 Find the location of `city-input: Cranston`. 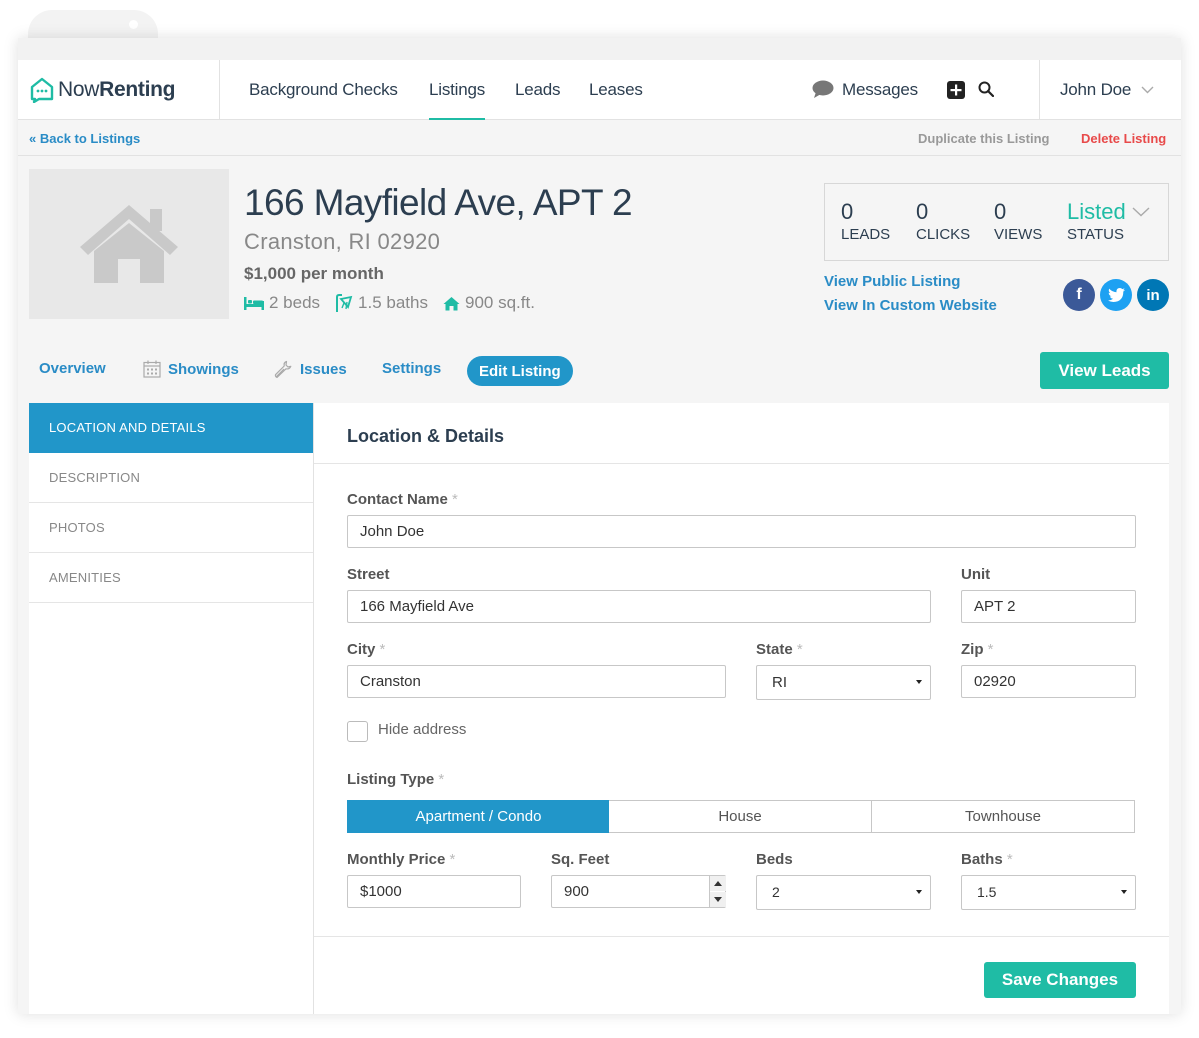

city-input: Cranston is located at coordinates (536, 681).